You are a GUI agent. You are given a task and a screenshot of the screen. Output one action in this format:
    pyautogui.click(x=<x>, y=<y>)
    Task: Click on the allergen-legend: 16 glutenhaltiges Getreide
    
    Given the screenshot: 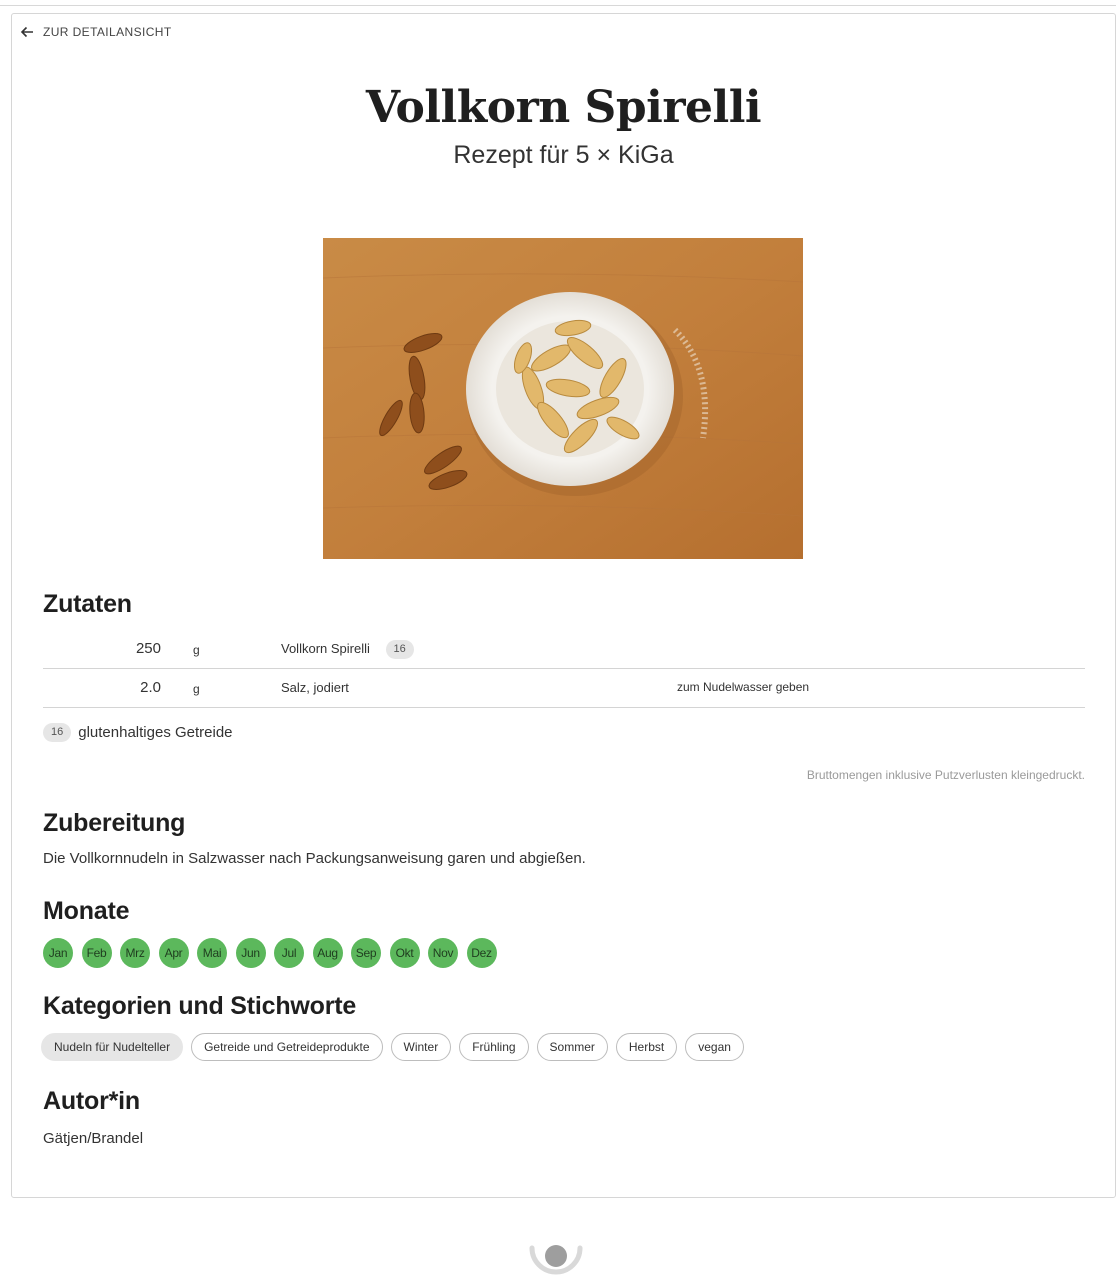 What is the action you would take?
    pyautogui.click(x=138, y=732)
    